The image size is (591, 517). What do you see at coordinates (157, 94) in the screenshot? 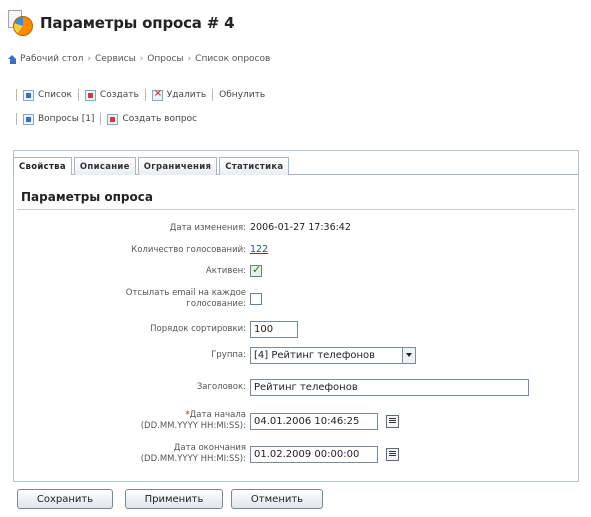
I see `delete-icon` at bounding box center [157, 94].